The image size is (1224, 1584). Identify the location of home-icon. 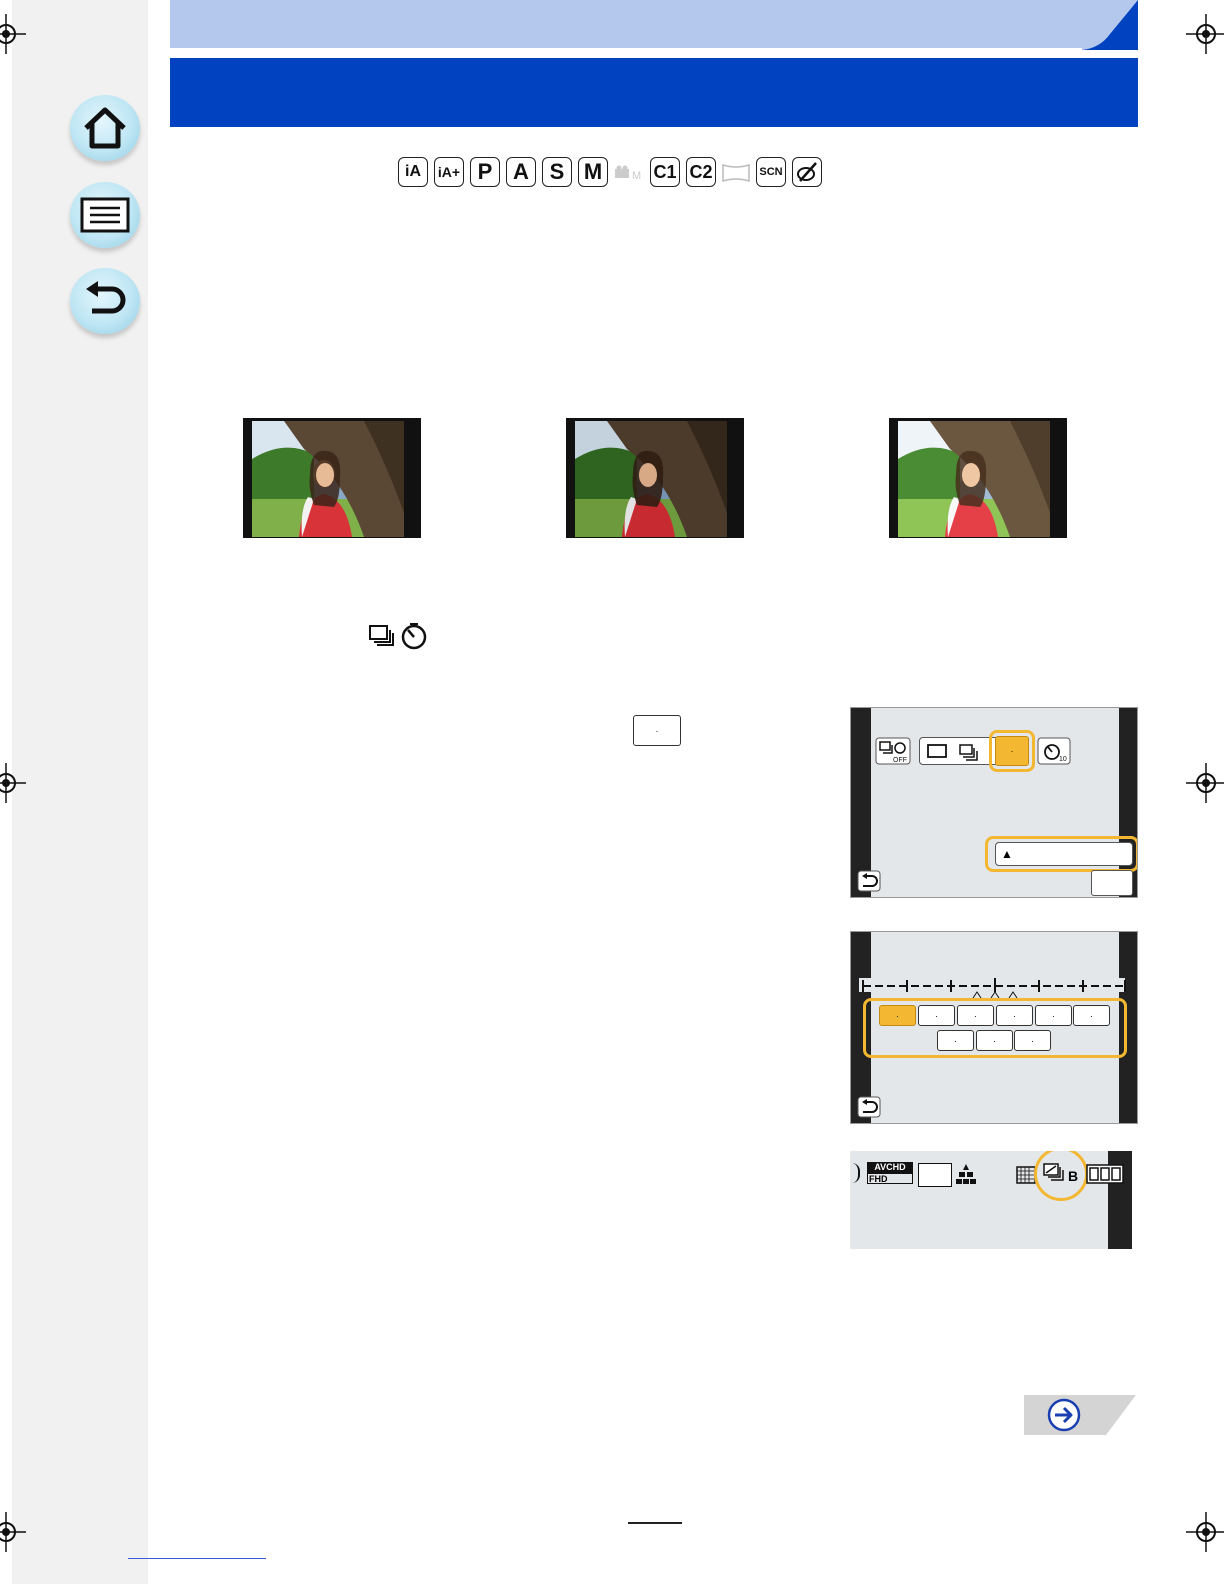
(105, 128).